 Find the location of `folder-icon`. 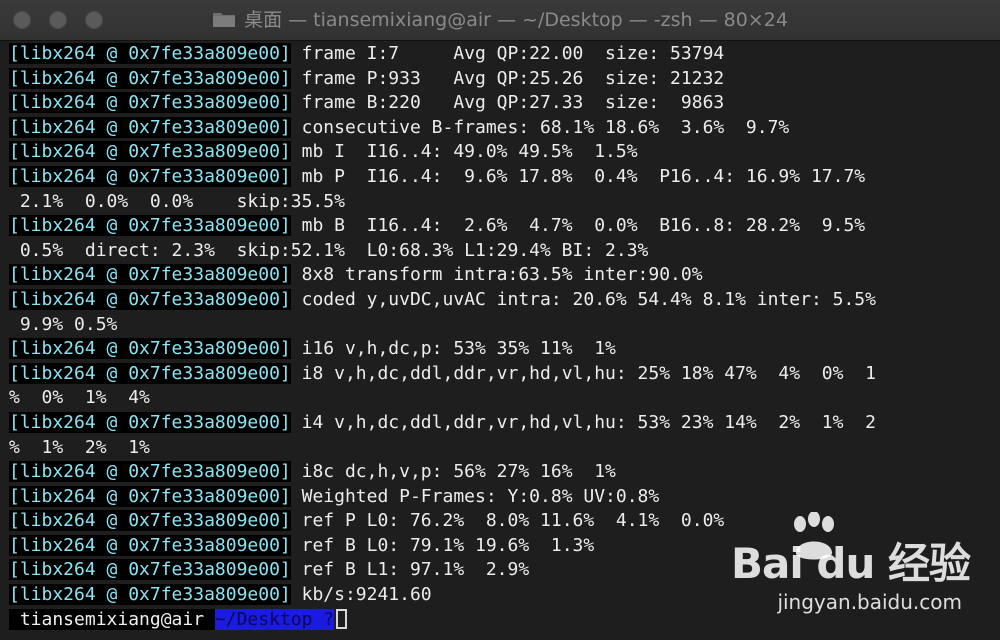

folder-icon is located at coordinates (224, 20).